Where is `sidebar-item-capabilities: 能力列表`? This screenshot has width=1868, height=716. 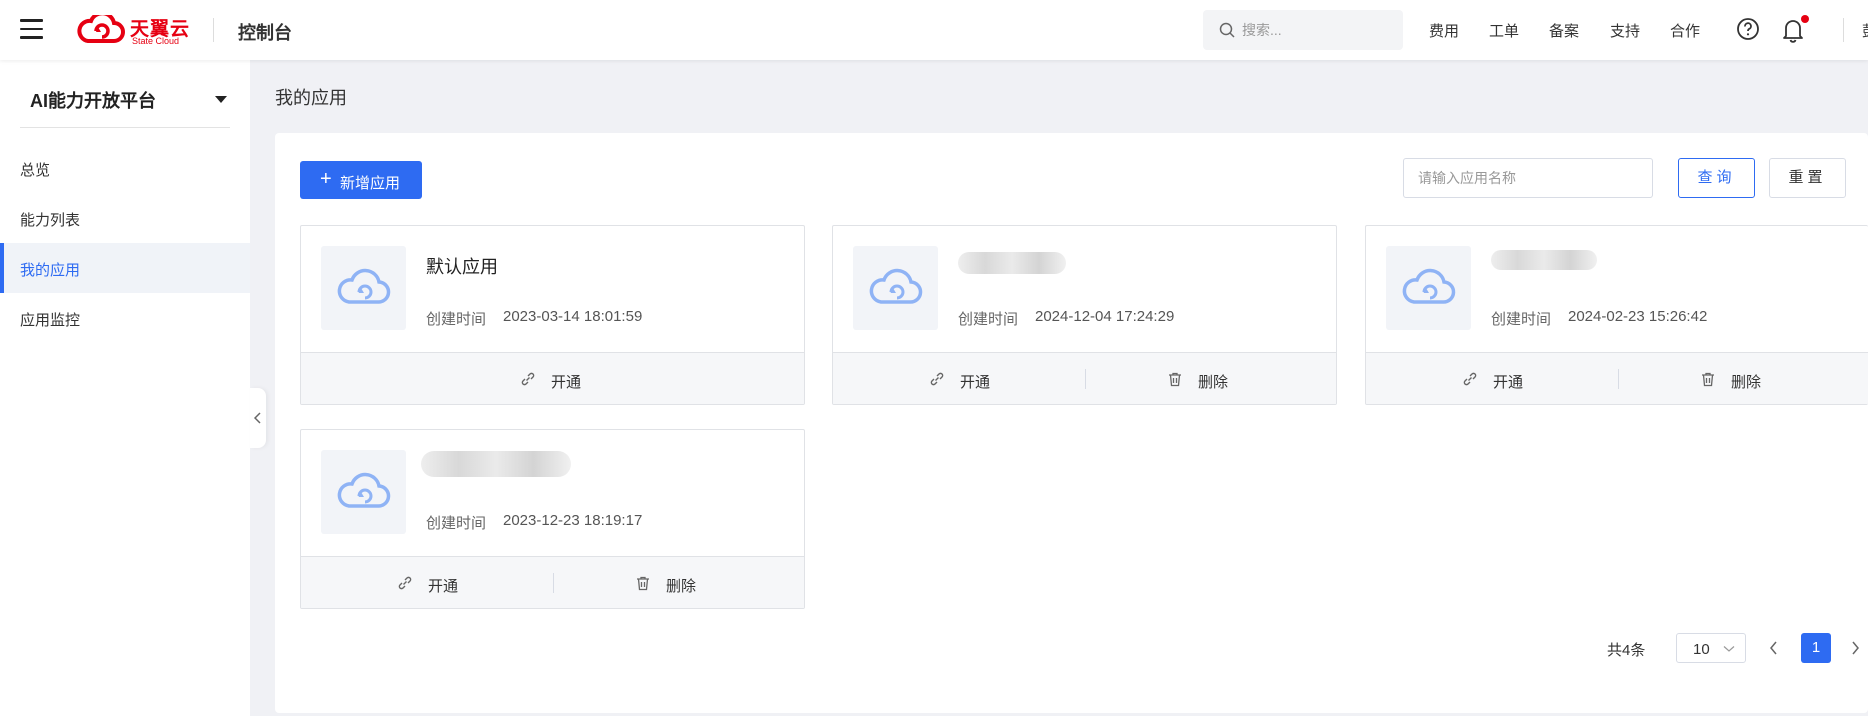
sidebar-item-capabilities: 能力列表 is located at coordinates (125, 218).